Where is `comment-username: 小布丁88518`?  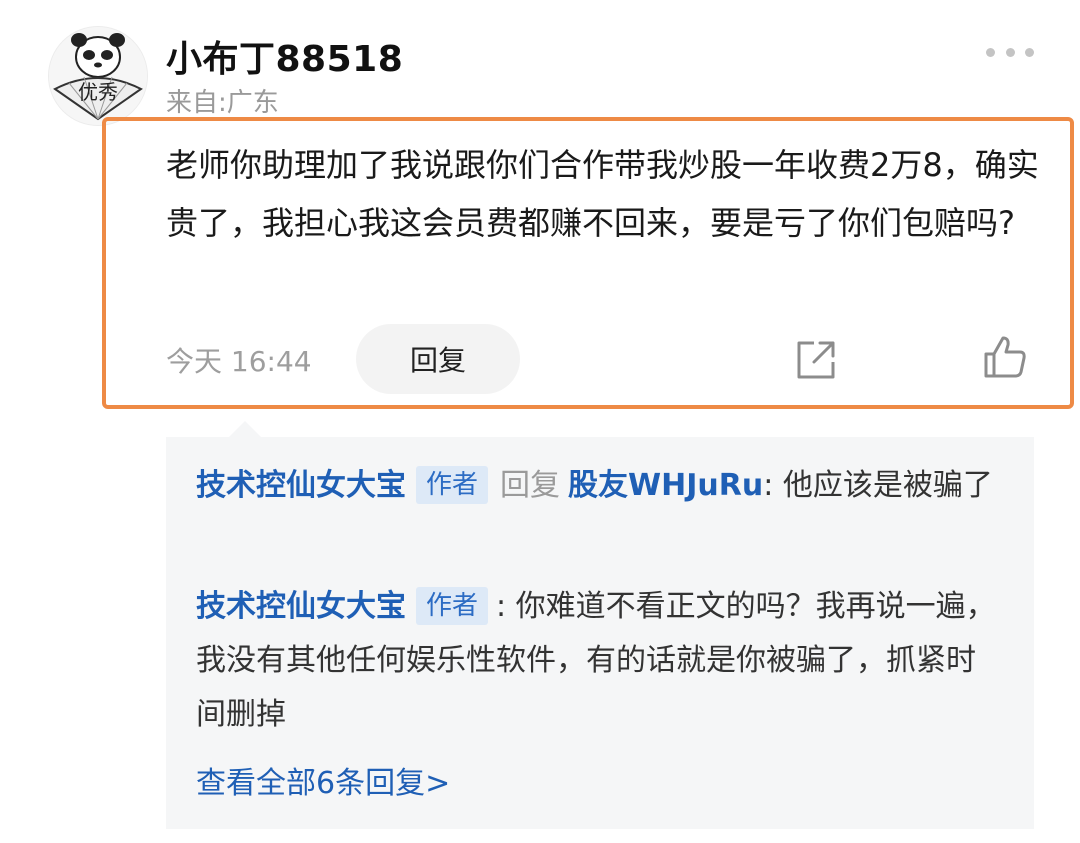
comment-username: 小布丁88518 is located at coordinates (284, 56).